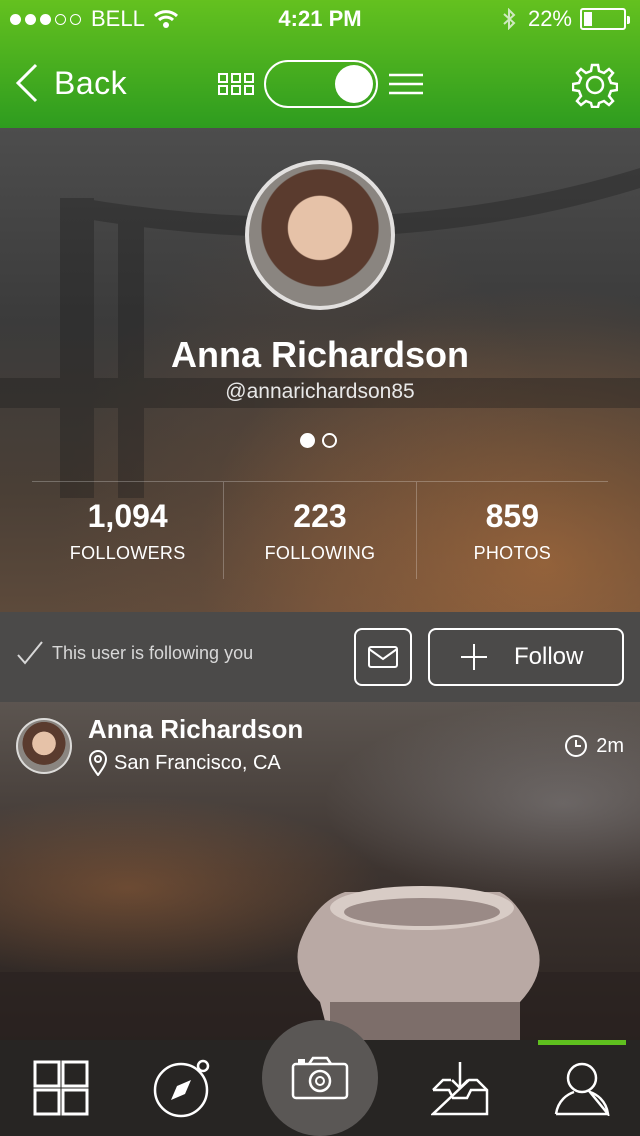  Describe the element at coordinates (195, 729) in the screenshot. I see `post-author-name: Anna Richardson` at that location.